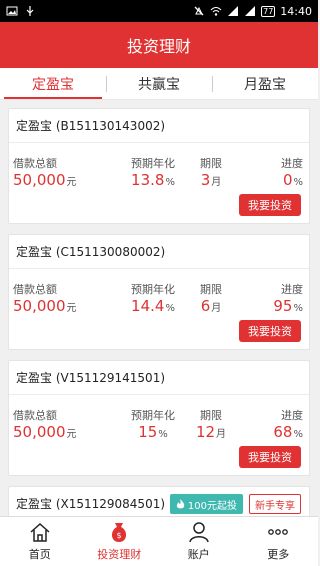 The image size is (320, 566). I want to click on app-bar: 投资理财, so click(159, 45).